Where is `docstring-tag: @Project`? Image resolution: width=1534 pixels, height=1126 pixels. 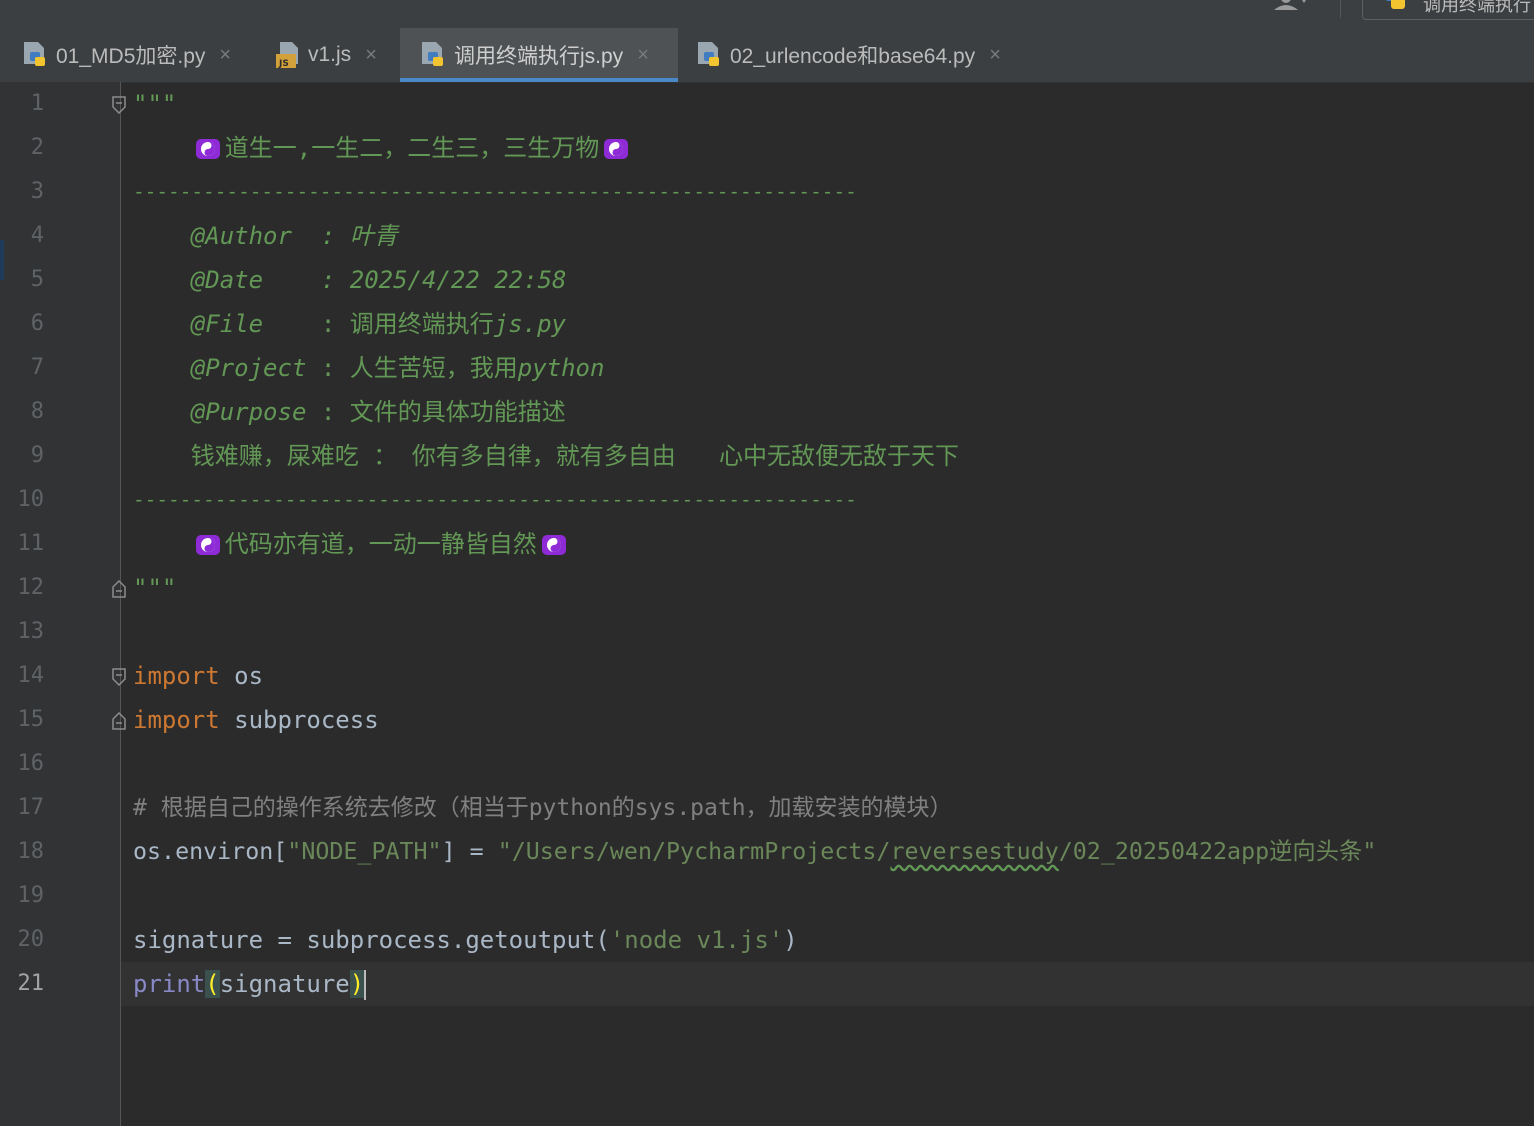 docstring-tag: @Project is located at coordinates (248, 368).